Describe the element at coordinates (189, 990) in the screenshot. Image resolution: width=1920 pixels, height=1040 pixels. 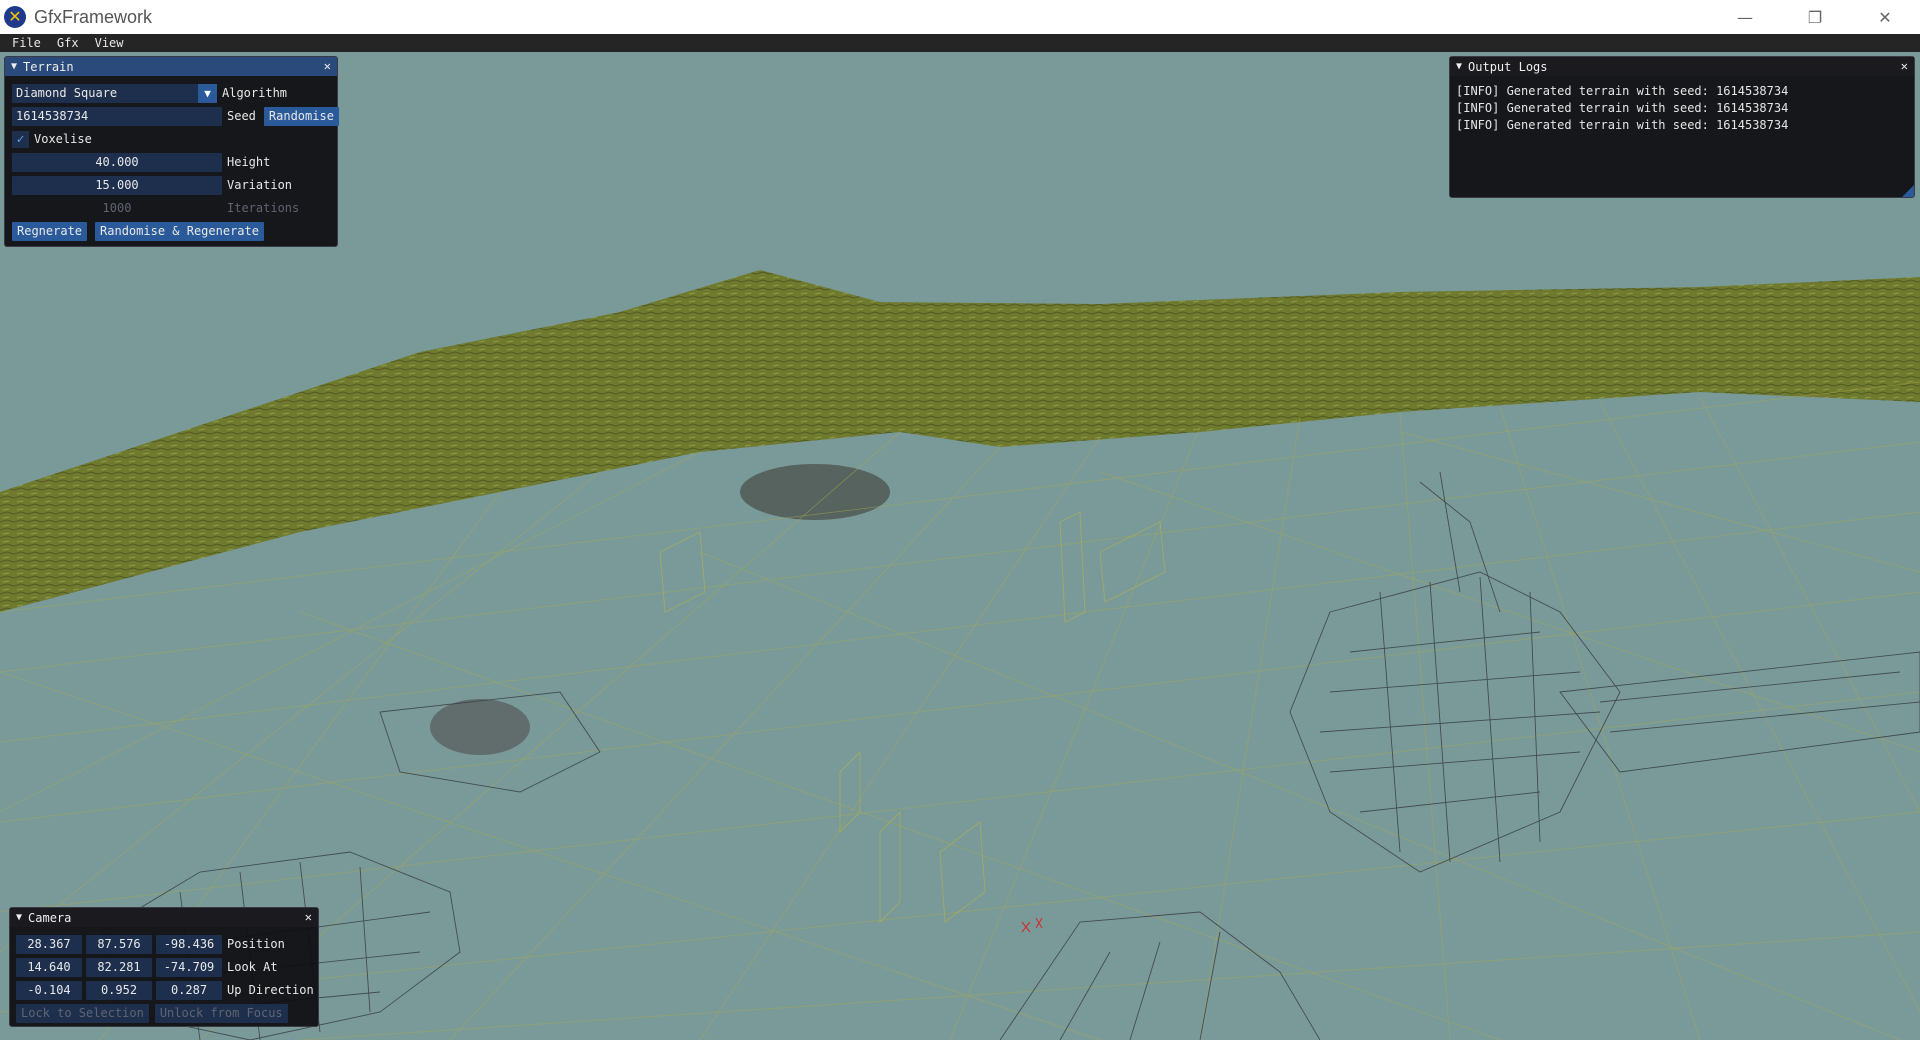
I see `up-direction-z-input: 0.287` at that location.